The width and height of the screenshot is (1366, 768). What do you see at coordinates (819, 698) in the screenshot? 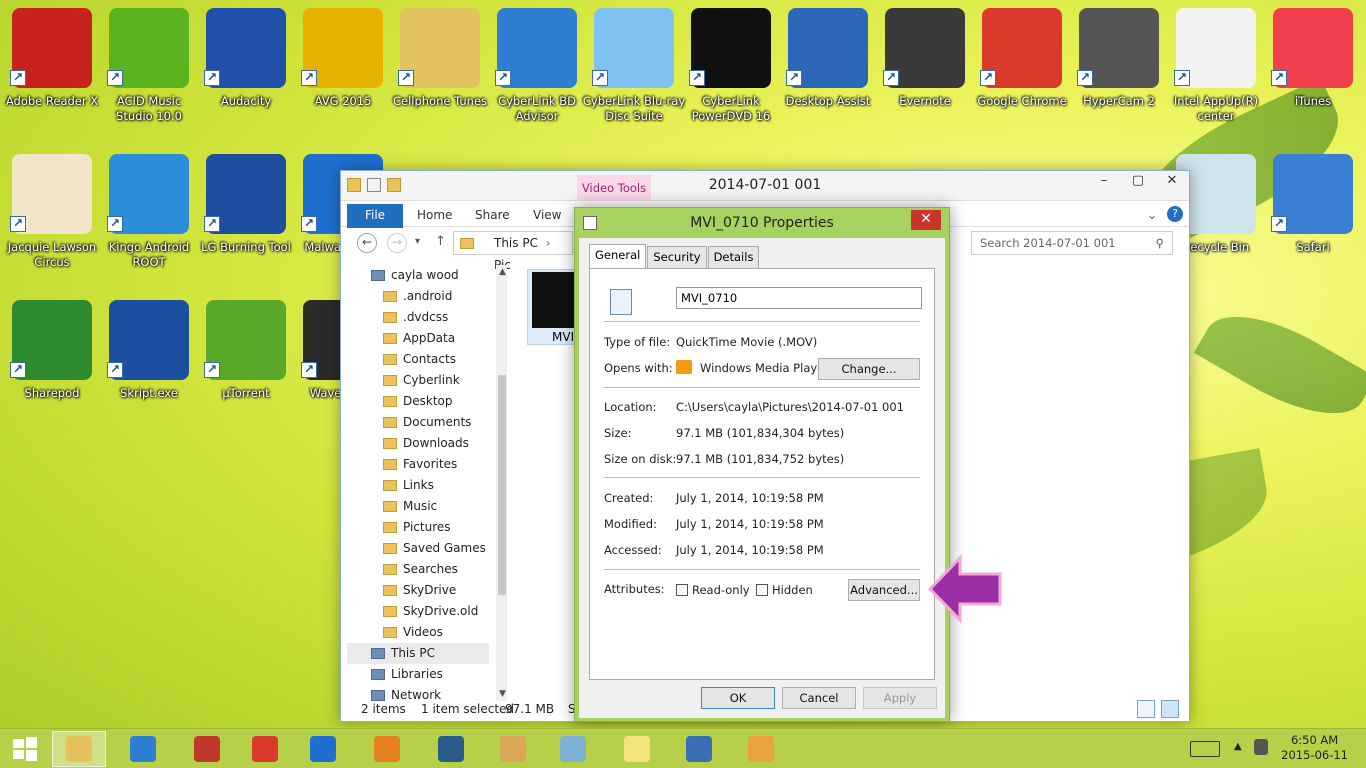
I see `cancel-button: Cancel` at bounding box center [819, 698].